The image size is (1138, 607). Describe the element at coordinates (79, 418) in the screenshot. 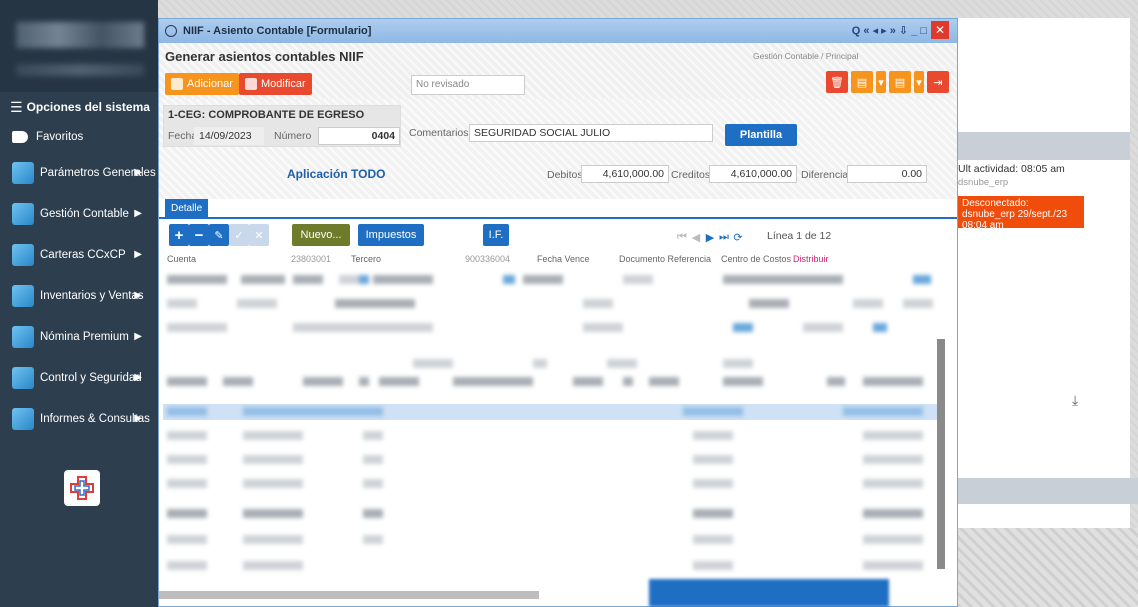

I see `sidebar-item-informes: Informes & Consultas ▶` at that location.